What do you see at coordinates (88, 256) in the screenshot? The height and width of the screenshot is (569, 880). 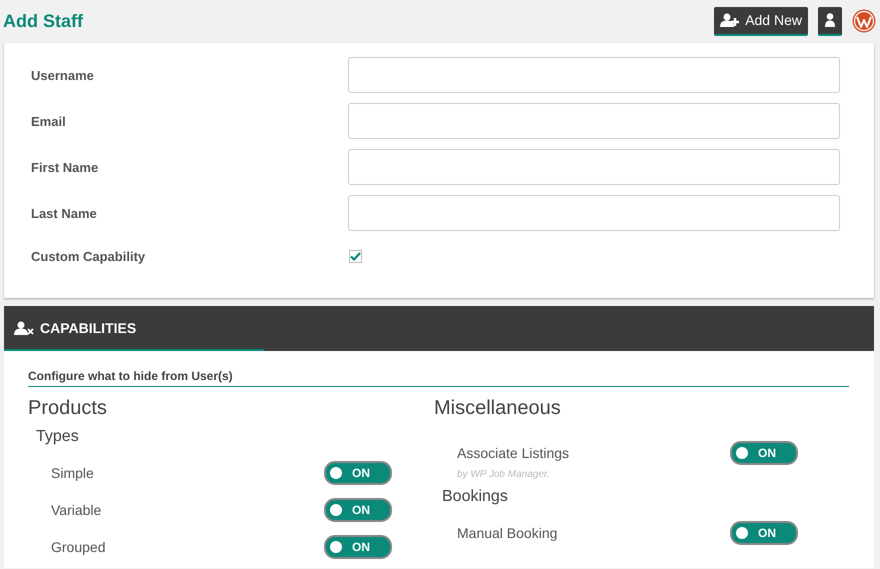 I see `field-label: Custom Capability` at bounding box center [88, 256].